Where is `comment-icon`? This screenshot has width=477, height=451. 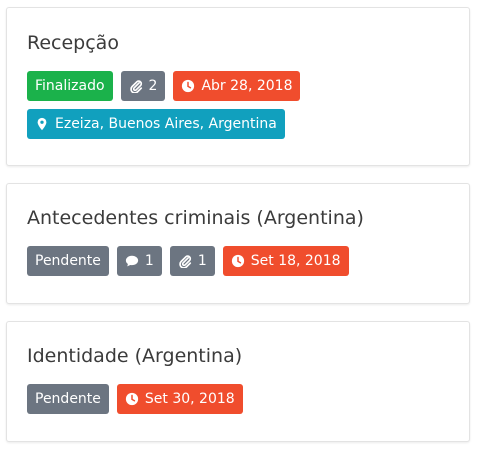 comment-icon is located at coordinates (132, 261).